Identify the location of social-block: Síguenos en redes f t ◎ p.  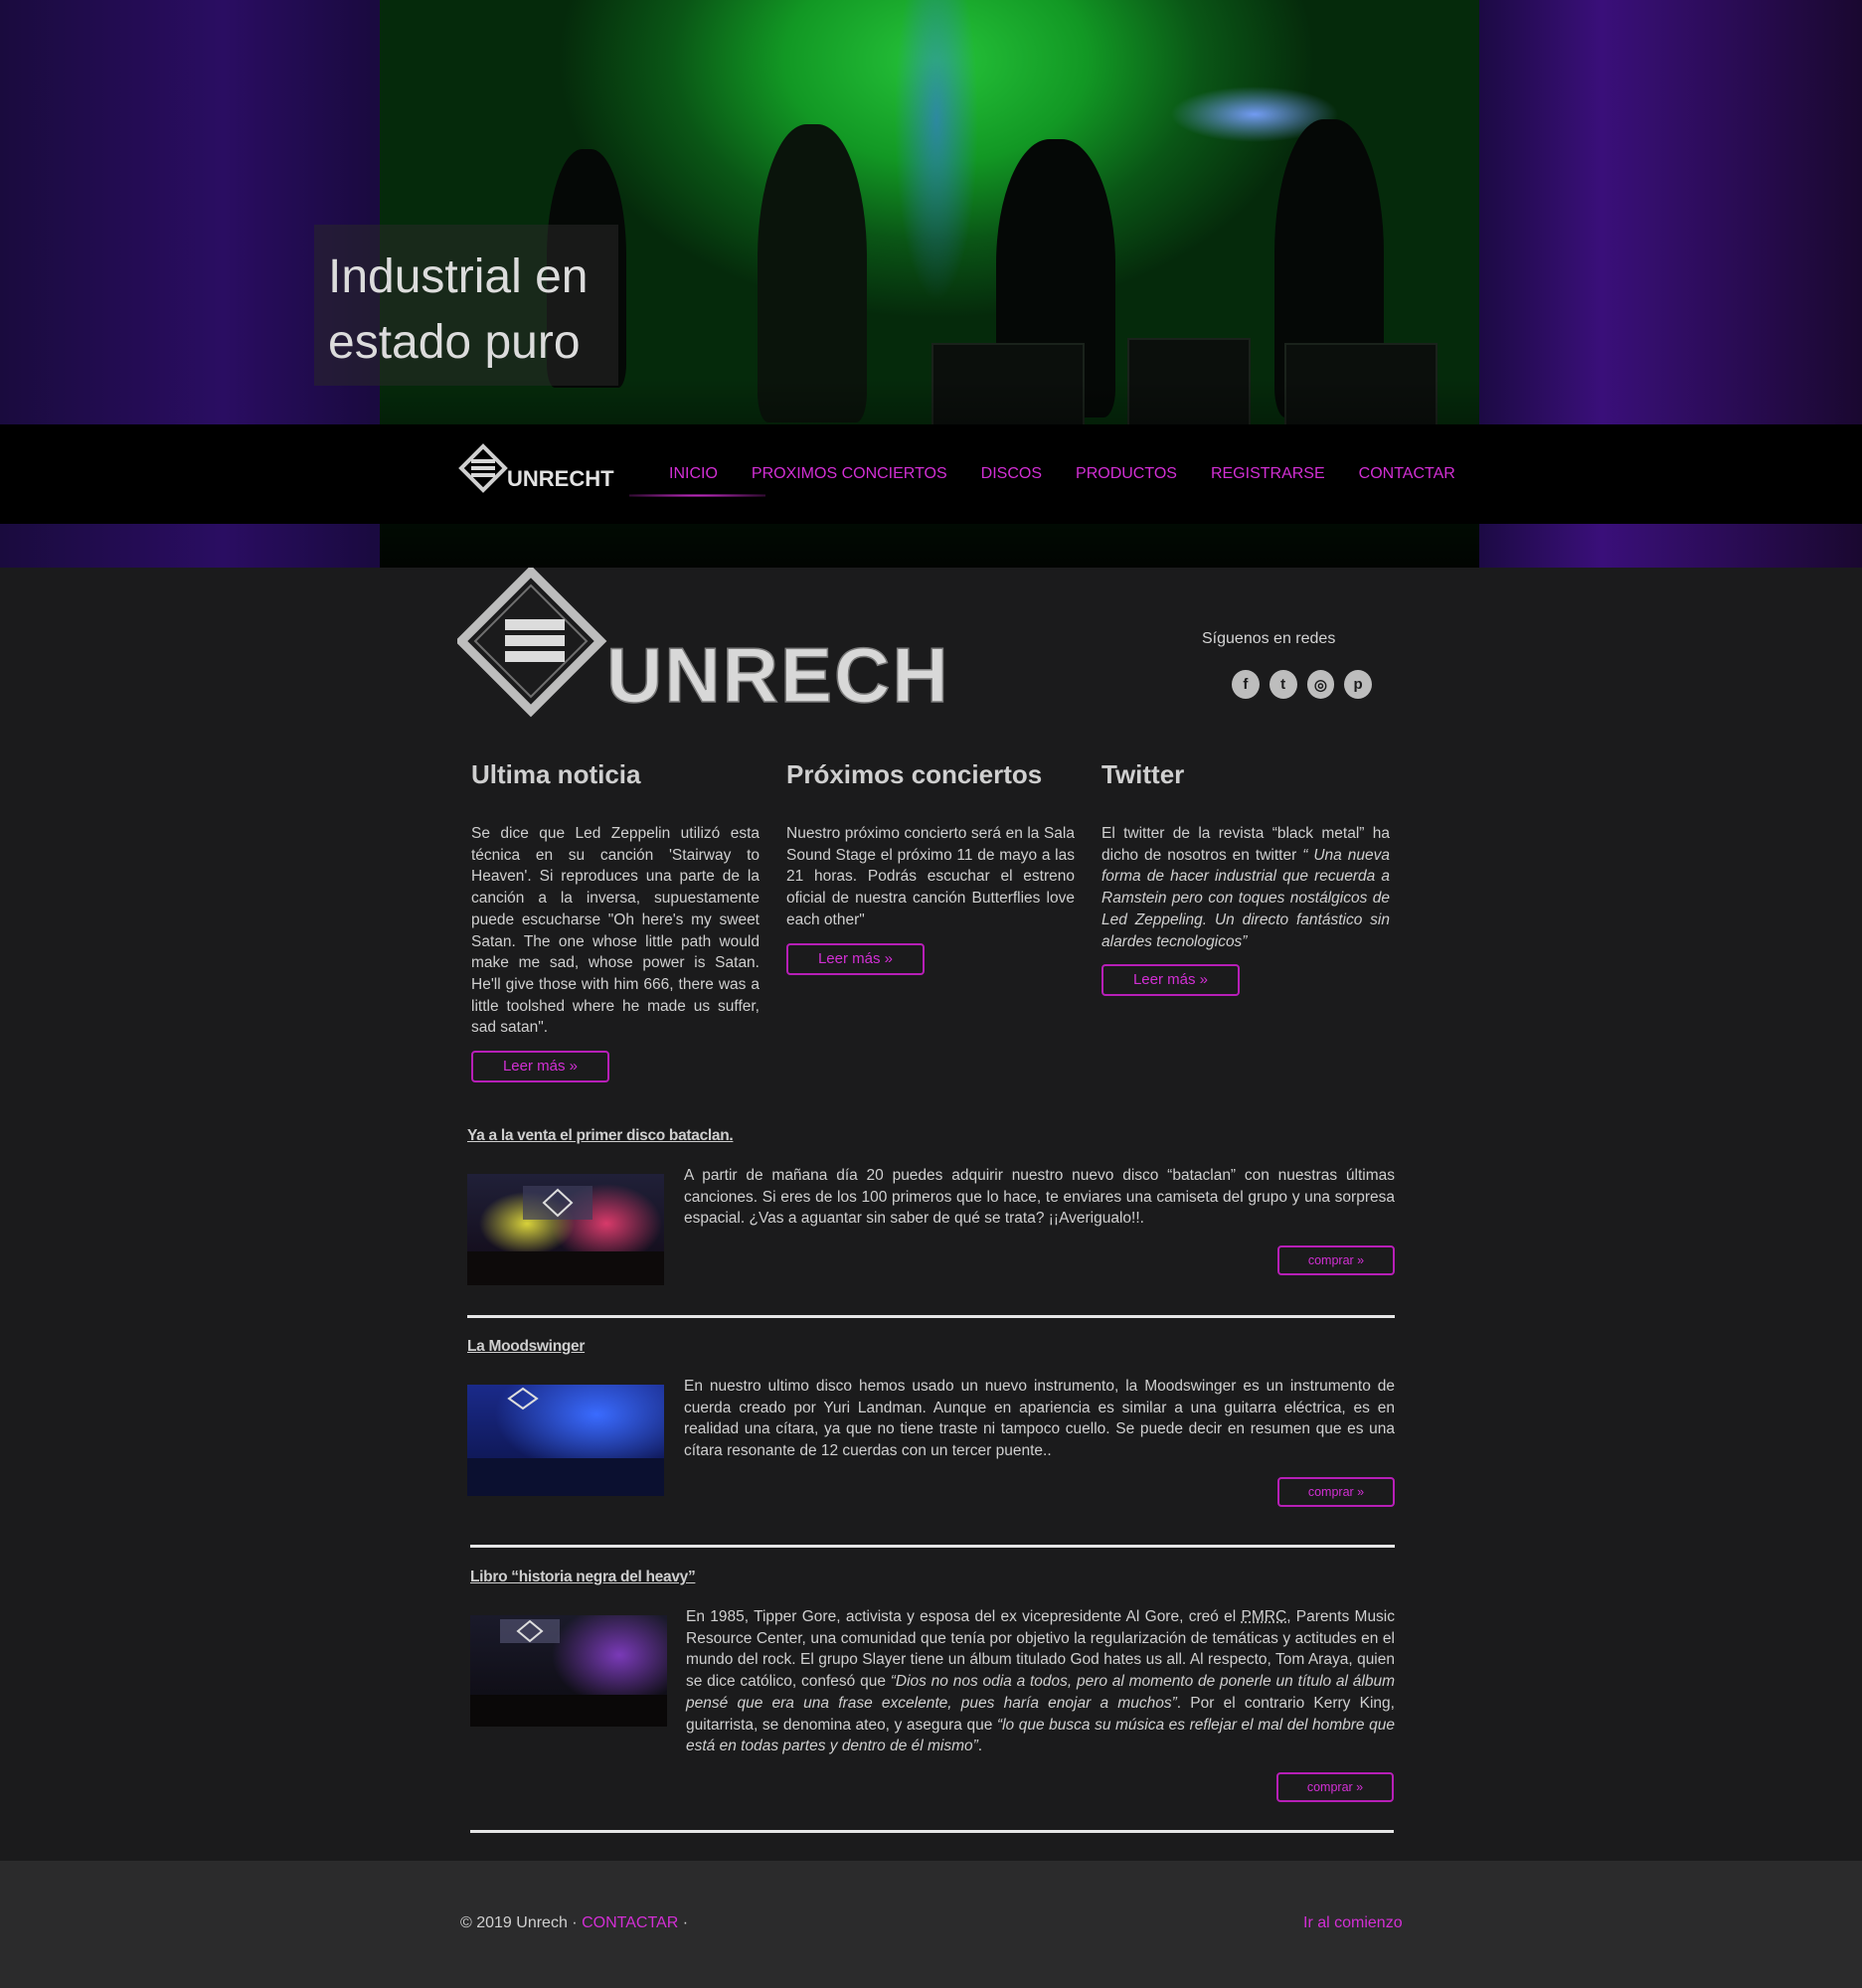
(1272, 664).